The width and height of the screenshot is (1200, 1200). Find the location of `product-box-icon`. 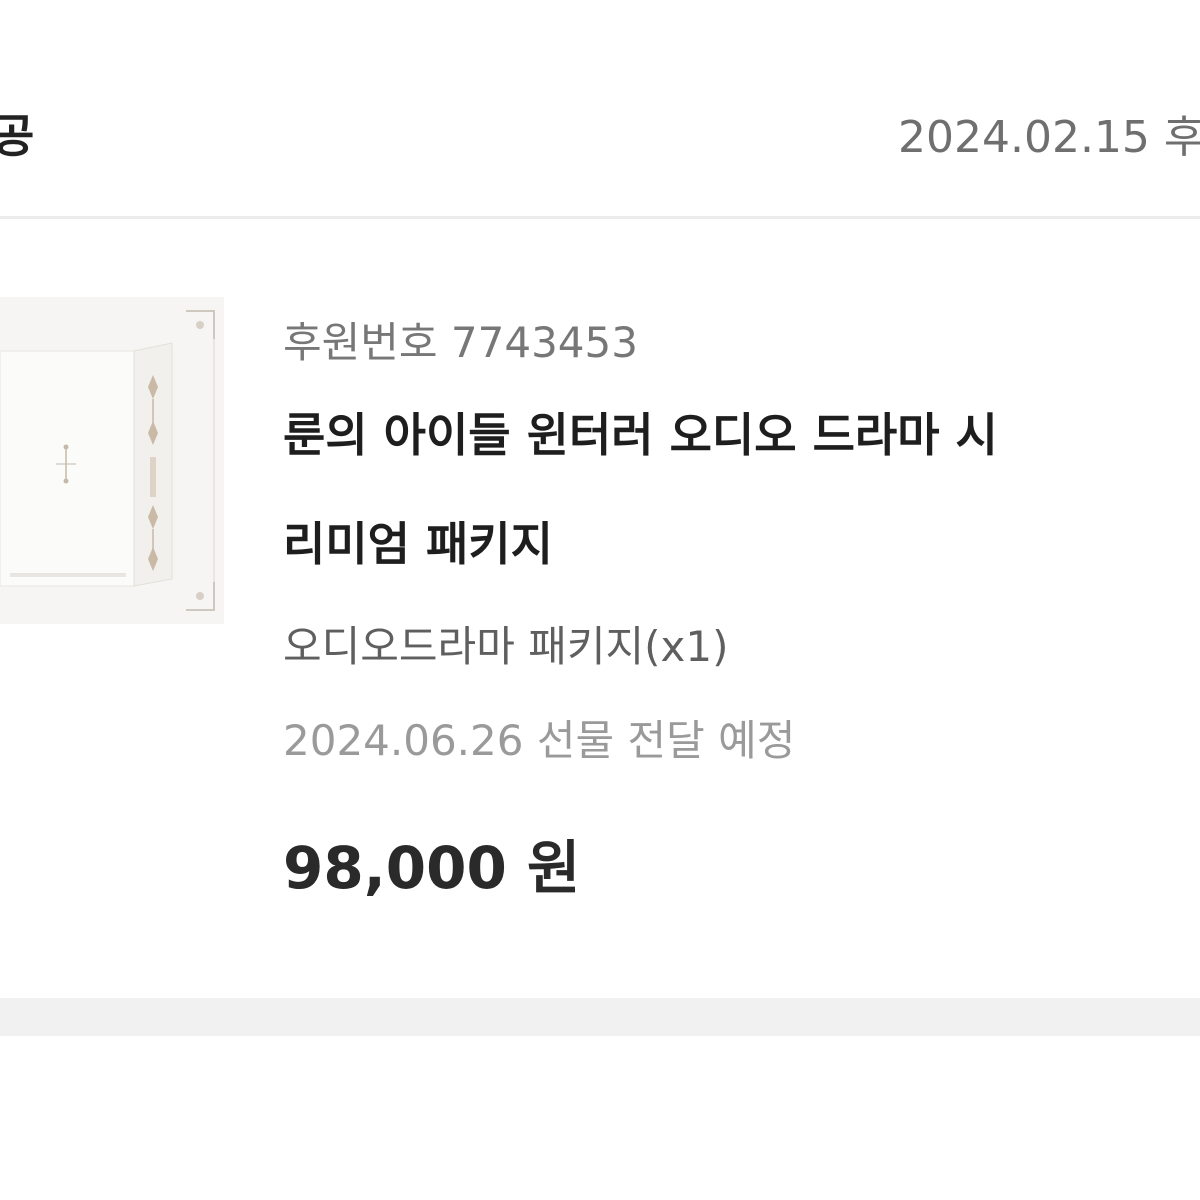

product-box-icon is located at coordinates (112, 460).